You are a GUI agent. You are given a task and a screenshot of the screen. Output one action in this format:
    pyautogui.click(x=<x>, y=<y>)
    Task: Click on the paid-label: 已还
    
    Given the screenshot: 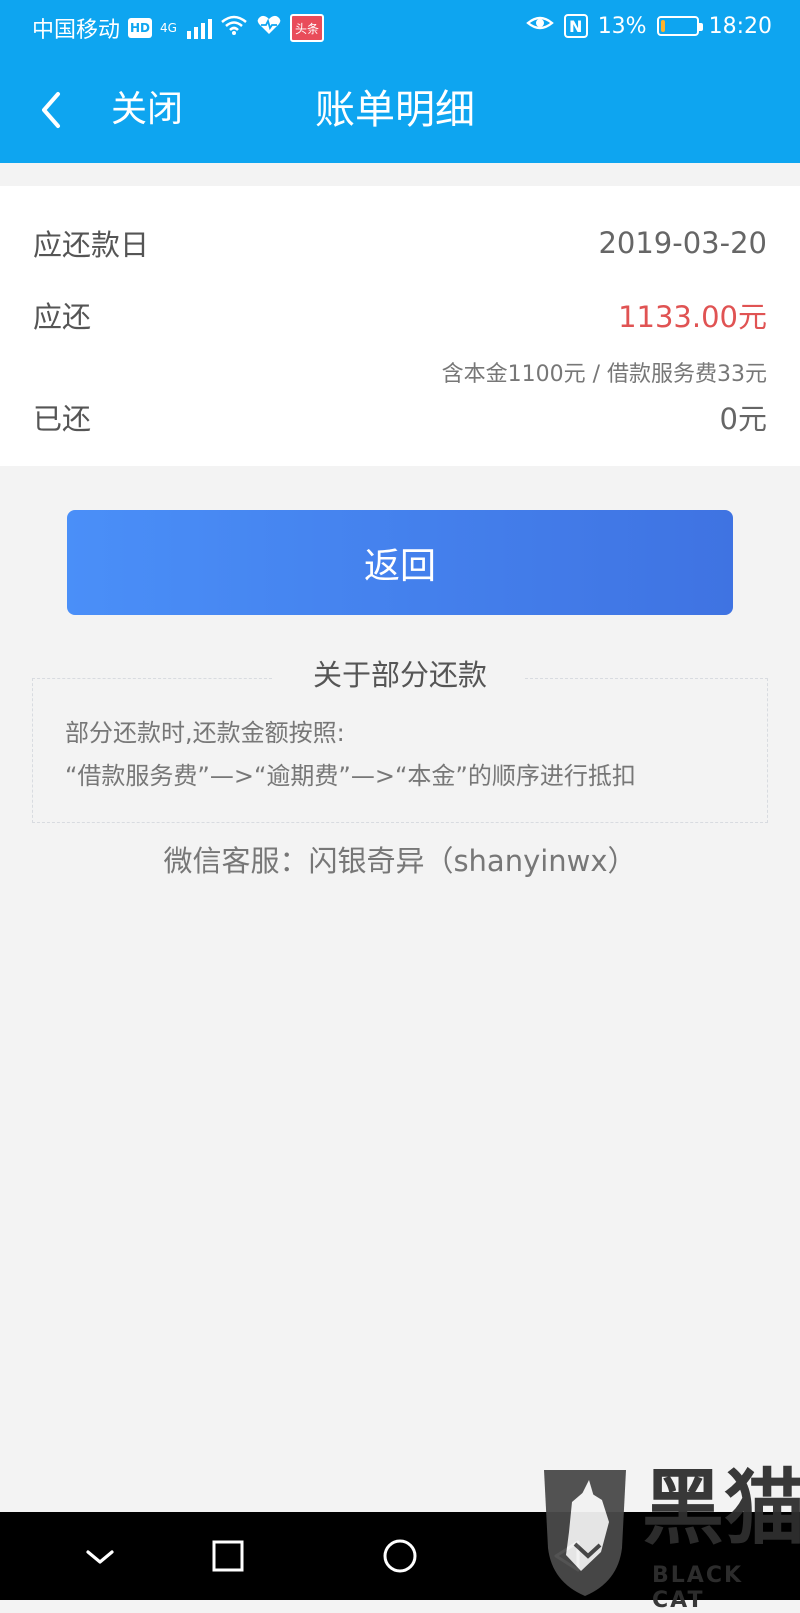 What is the action you would take?
    pyautogui.click(x=62, y=419)
    